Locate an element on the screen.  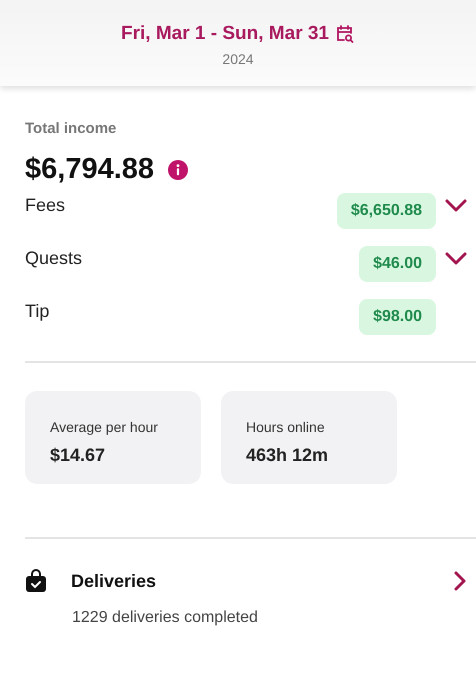
calendar-search-icon is located at coordinates (345, 34).